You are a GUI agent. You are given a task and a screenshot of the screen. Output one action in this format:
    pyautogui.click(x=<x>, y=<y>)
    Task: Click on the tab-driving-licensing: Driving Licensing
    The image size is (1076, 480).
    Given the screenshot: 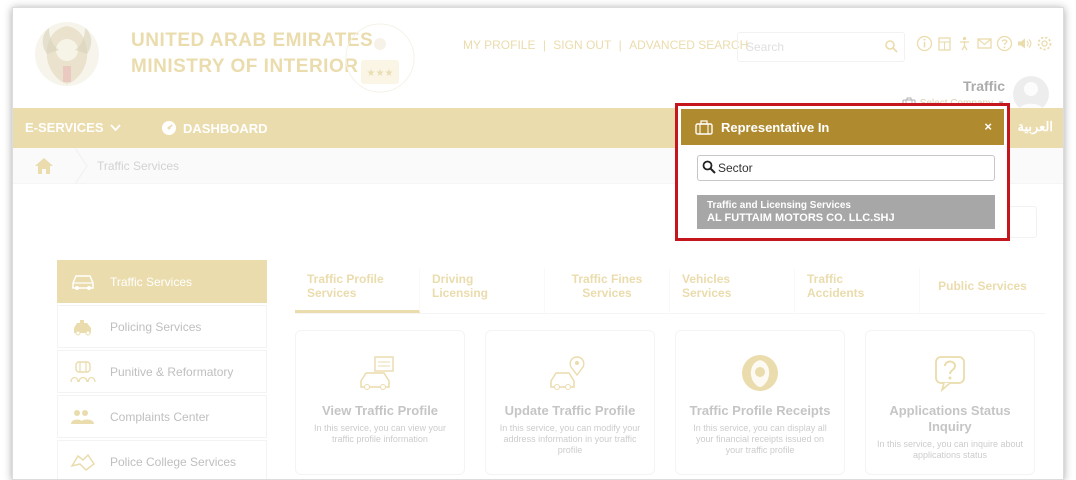 What is the action you would take?
    pyautogui.click(x=482, y=290)
    